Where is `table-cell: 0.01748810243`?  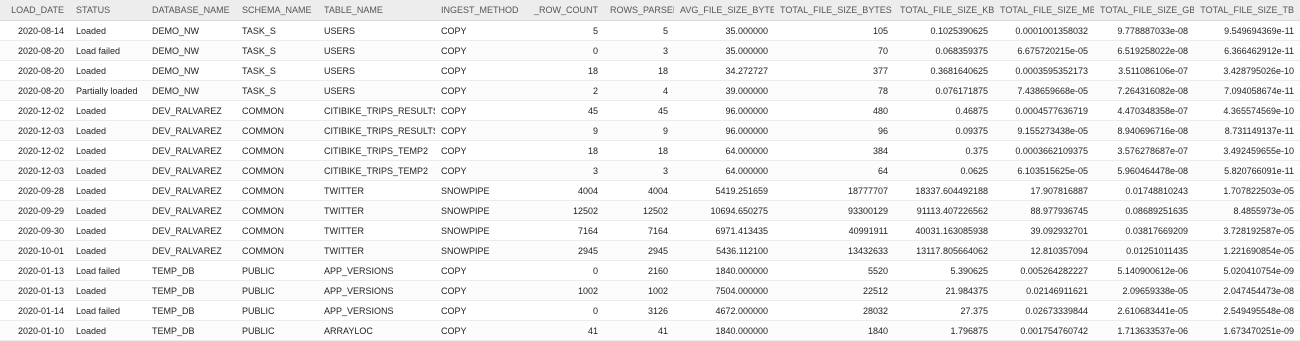 table-cell: 0.01748810243 is located at coordinates (1144, 190).